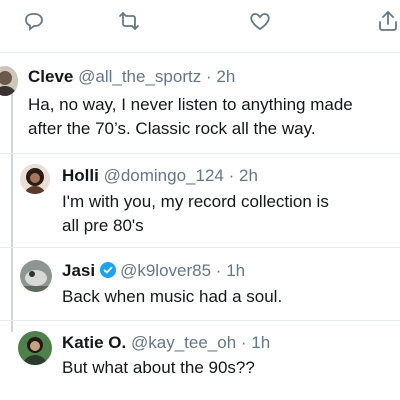  Describe the element at coordinates (387, 21) in the screenshot. I see `share-icon` at that location.